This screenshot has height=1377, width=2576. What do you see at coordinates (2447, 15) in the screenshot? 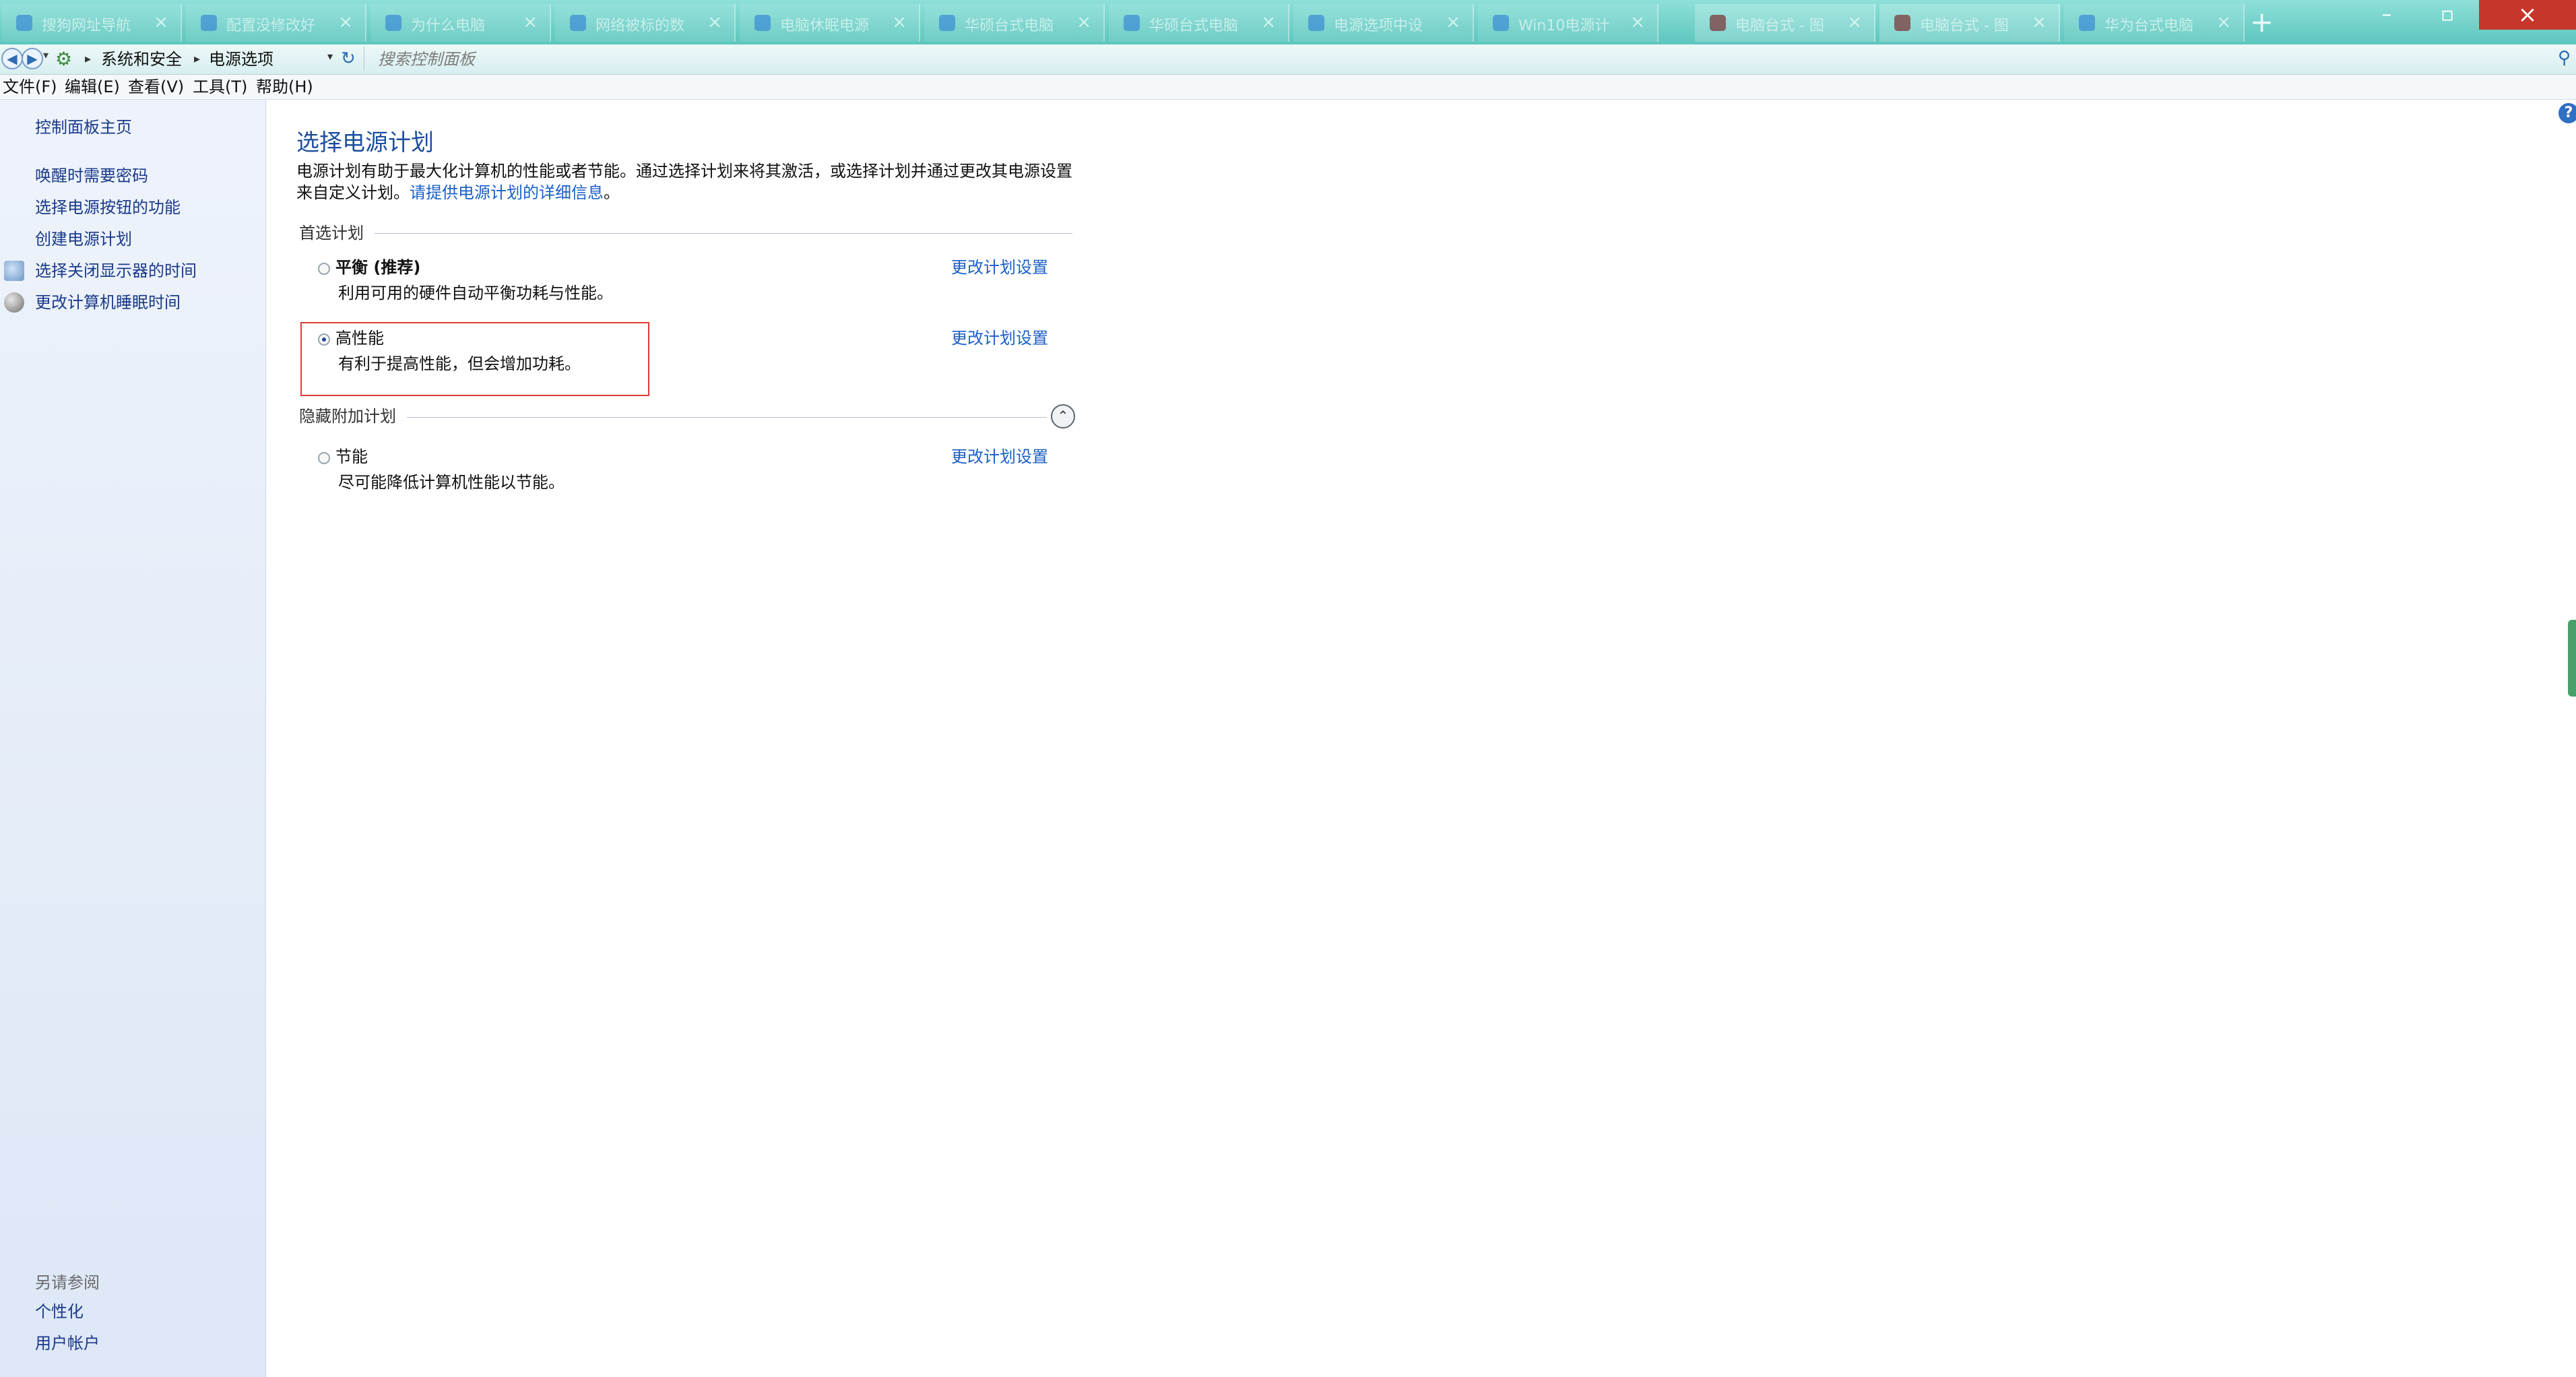
I see `maximize-button: ▫` at bounding box center [2447, 15].